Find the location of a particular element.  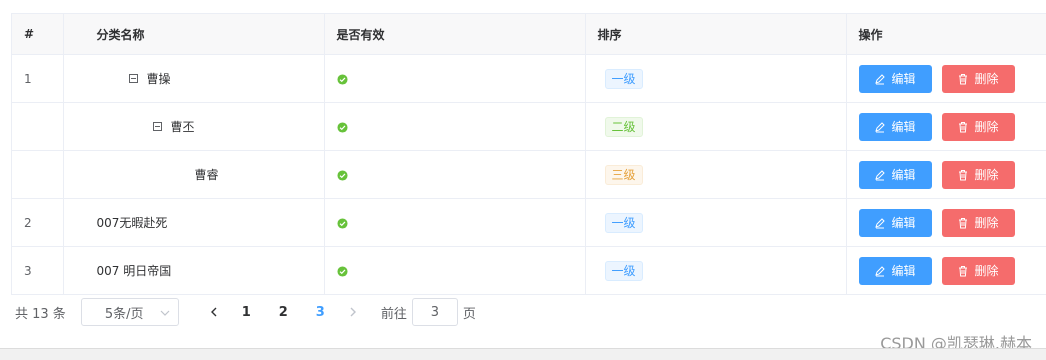

category-name-cell: 007 明日帝国 is located at coordinates (194, 270).